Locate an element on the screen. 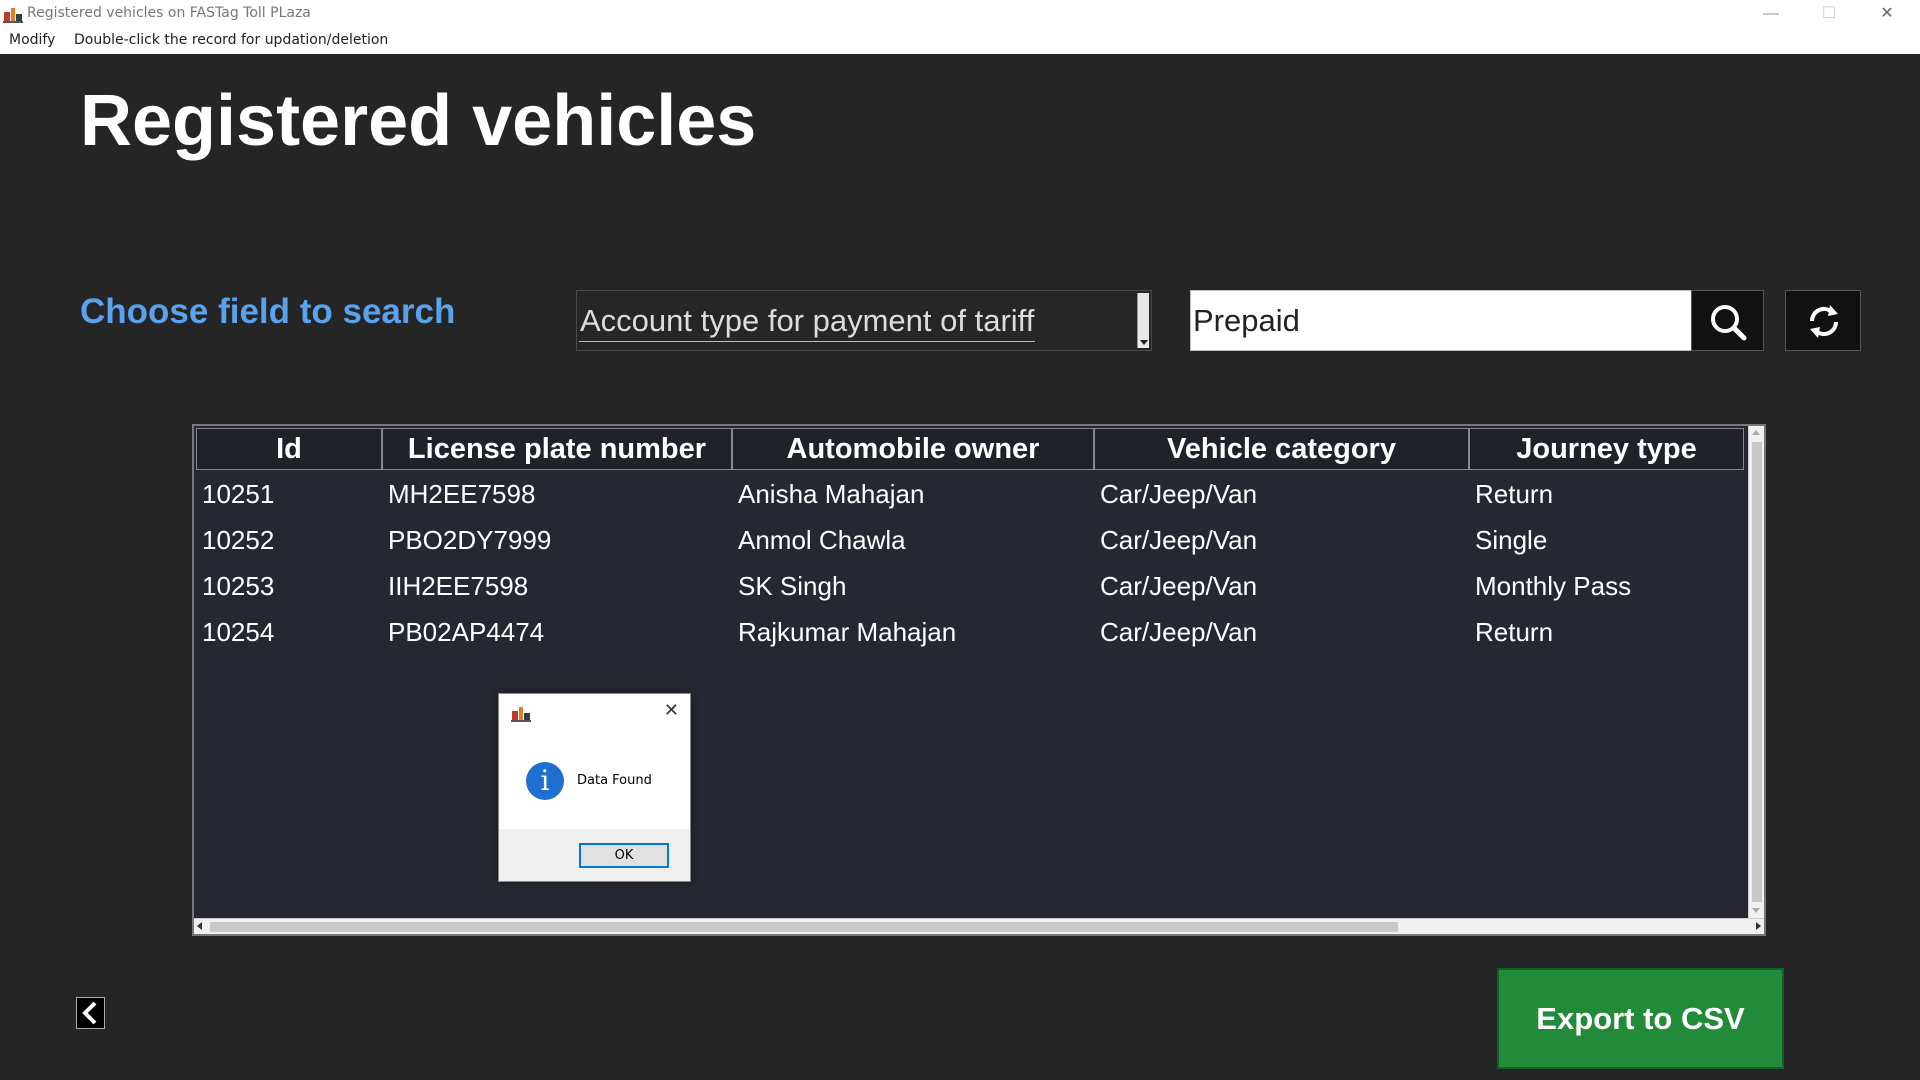  info-icon: i is located at coordinates (545, 781).